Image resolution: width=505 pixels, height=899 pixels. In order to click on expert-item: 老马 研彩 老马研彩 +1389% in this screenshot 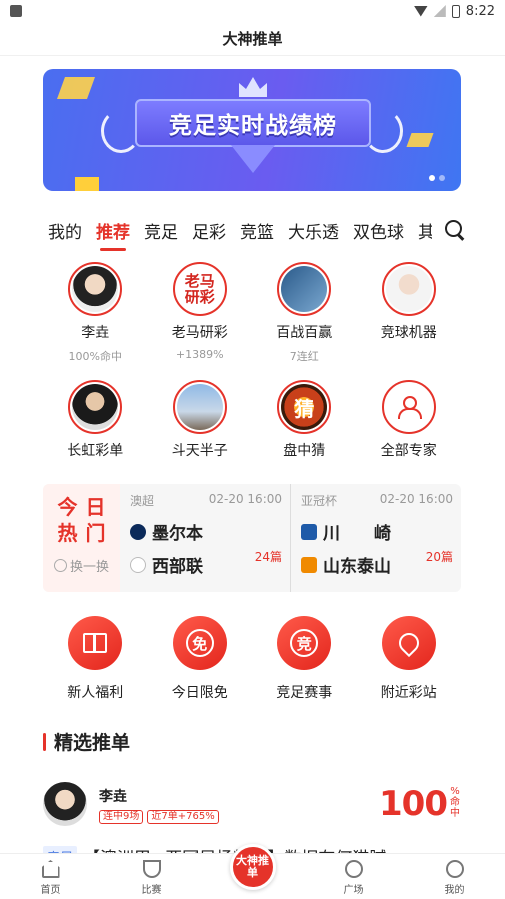, I will do `click(200, 315)`.